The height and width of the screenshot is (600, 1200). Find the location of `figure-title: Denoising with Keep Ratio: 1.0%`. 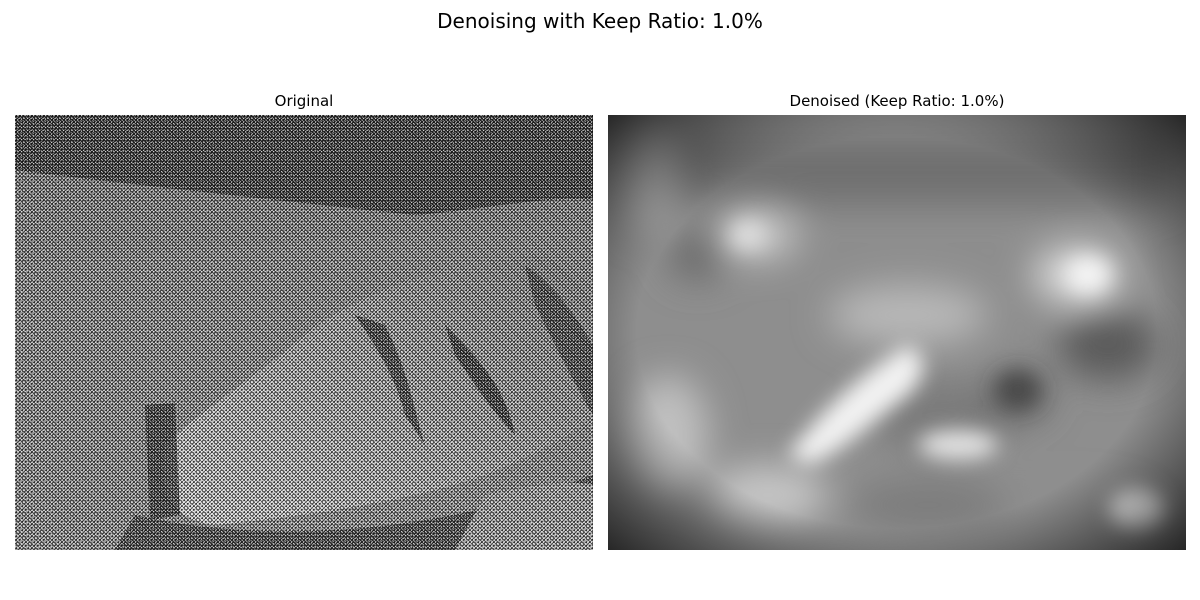

figure-title: Denoising with Keep Ratio: 1.0% is located at coordinates (600, 21).